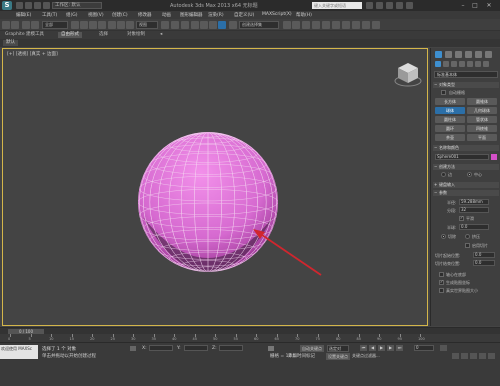  I want to click on geosphere-button: 几何球体, so click(482, 110).